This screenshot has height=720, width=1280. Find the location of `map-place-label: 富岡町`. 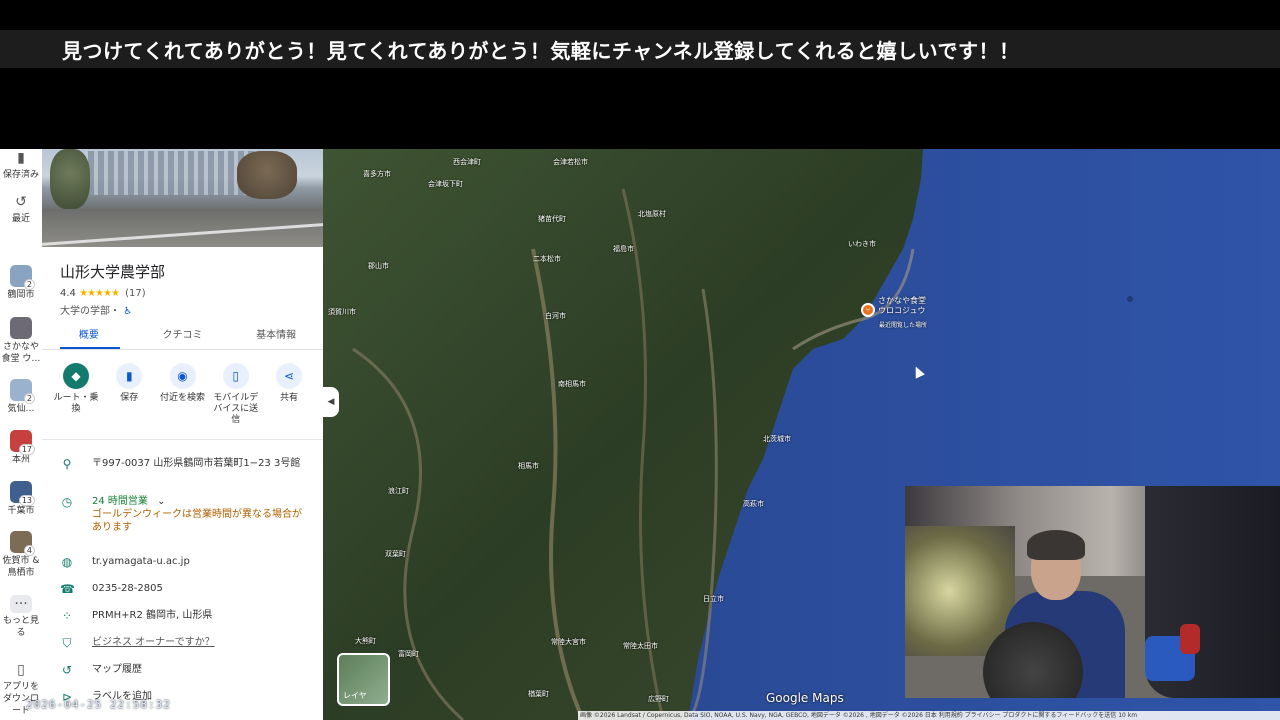

map-place-label: 富岡町 is located at coordinates (408, 654).